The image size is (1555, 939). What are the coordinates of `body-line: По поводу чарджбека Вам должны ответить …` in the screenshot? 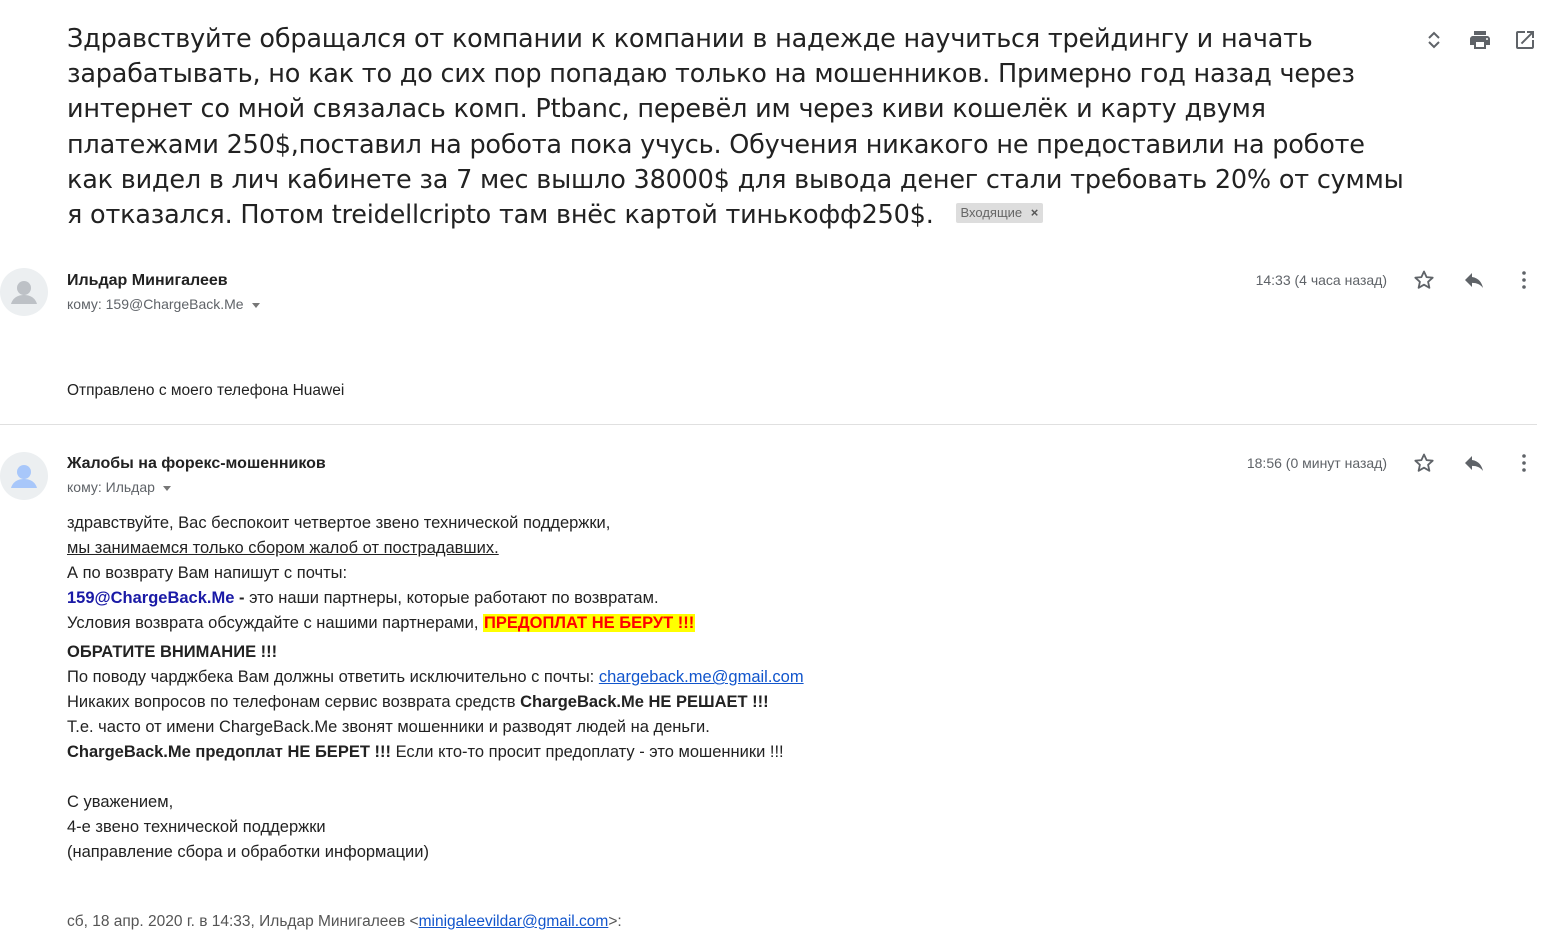 It's located at (435, 677).